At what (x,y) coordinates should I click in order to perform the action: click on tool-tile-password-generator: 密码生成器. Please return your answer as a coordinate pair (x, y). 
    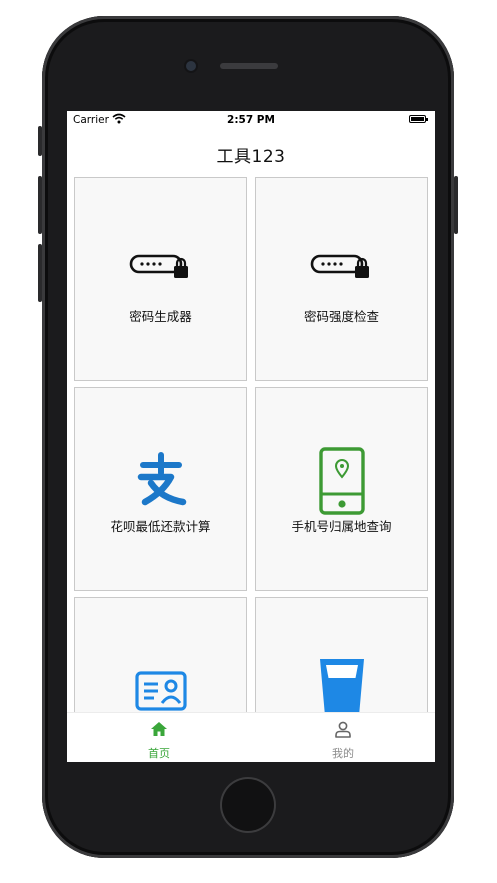
    Looking at the image, I should click on (160, 279).